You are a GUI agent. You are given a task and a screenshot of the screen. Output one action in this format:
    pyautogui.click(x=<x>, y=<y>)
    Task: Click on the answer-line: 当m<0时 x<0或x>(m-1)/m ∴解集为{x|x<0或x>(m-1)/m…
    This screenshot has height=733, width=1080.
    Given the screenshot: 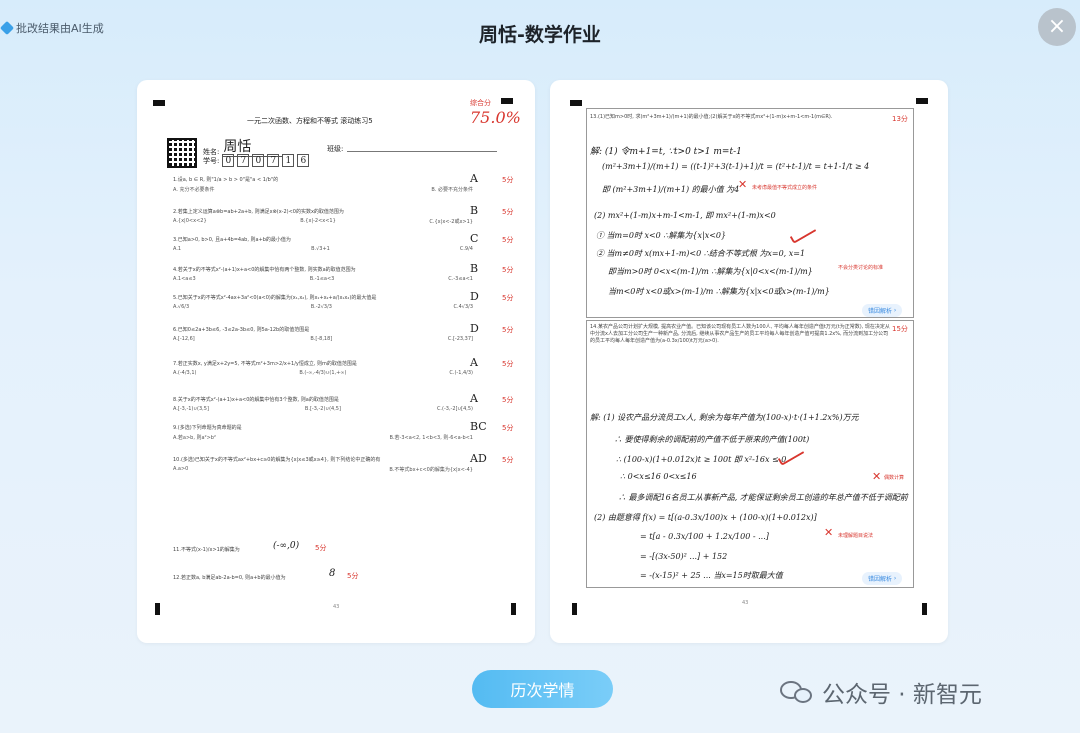 What is the action you would take?
    pyautogui.click(x=719, y=291)
    